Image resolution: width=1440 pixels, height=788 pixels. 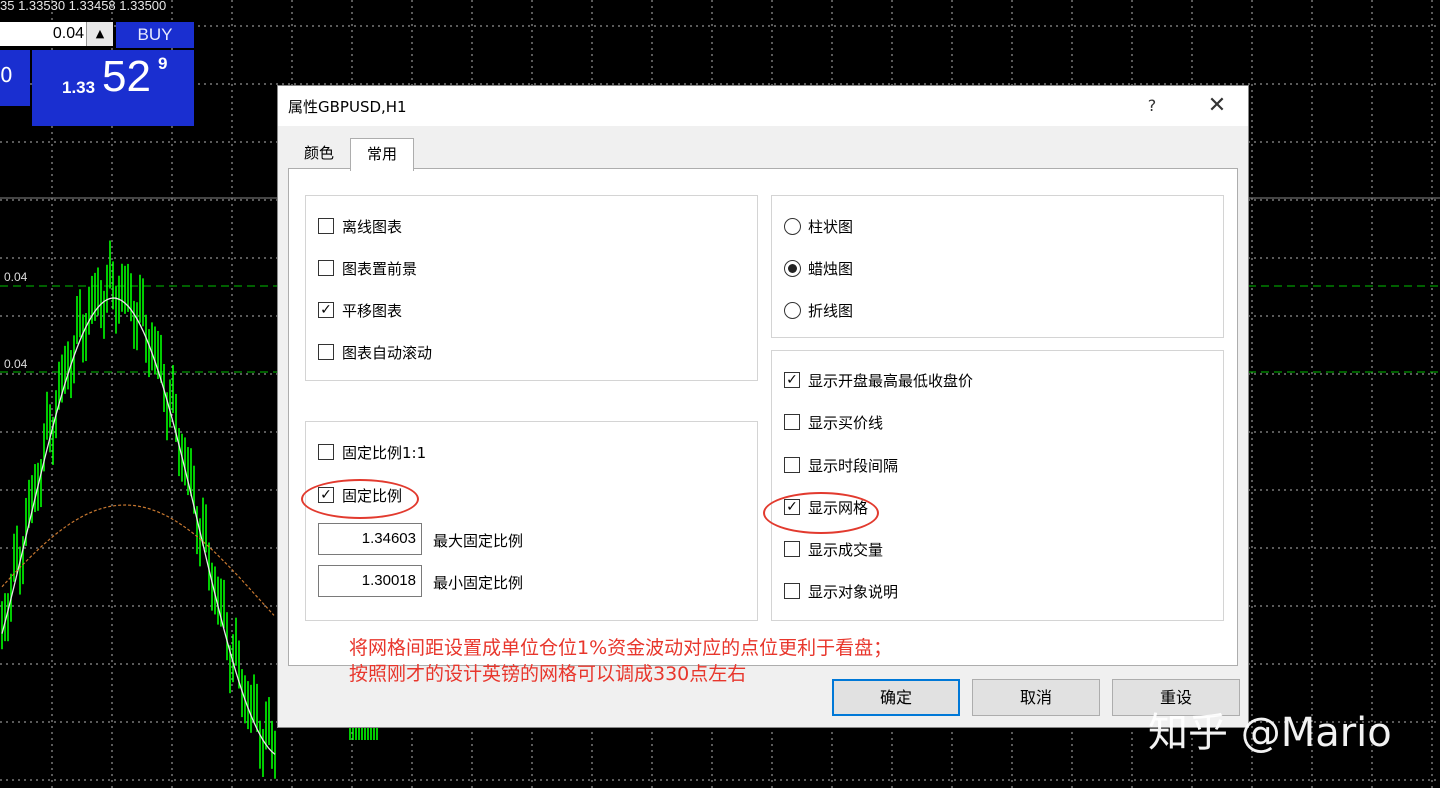 What do you see at coordinates (548, 674) in the screenshot?
I see `annotation-line-2: 按照刚才的设计英镑的网格可以调成330点左右` at bounding box center [548, 674].